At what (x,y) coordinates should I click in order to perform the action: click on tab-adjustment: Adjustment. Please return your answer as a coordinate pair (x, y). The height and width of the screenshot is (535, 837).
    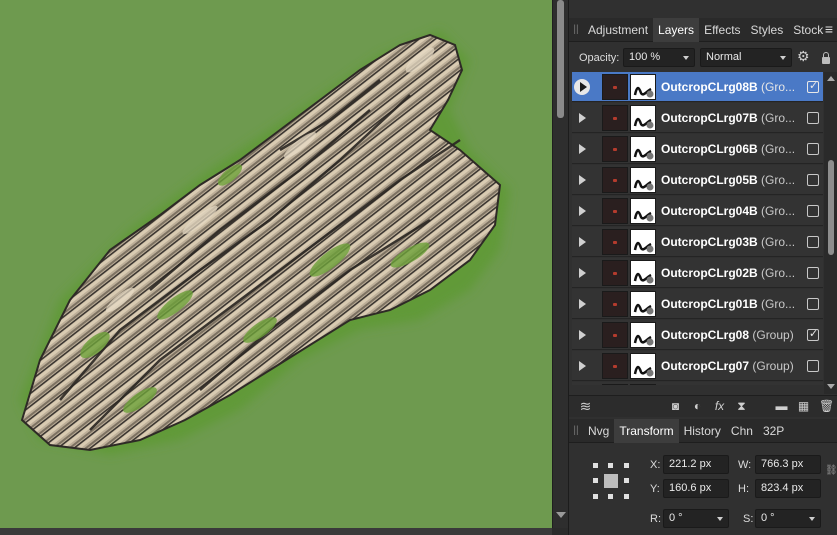
    Looking at the image, I should click on (618, 30).